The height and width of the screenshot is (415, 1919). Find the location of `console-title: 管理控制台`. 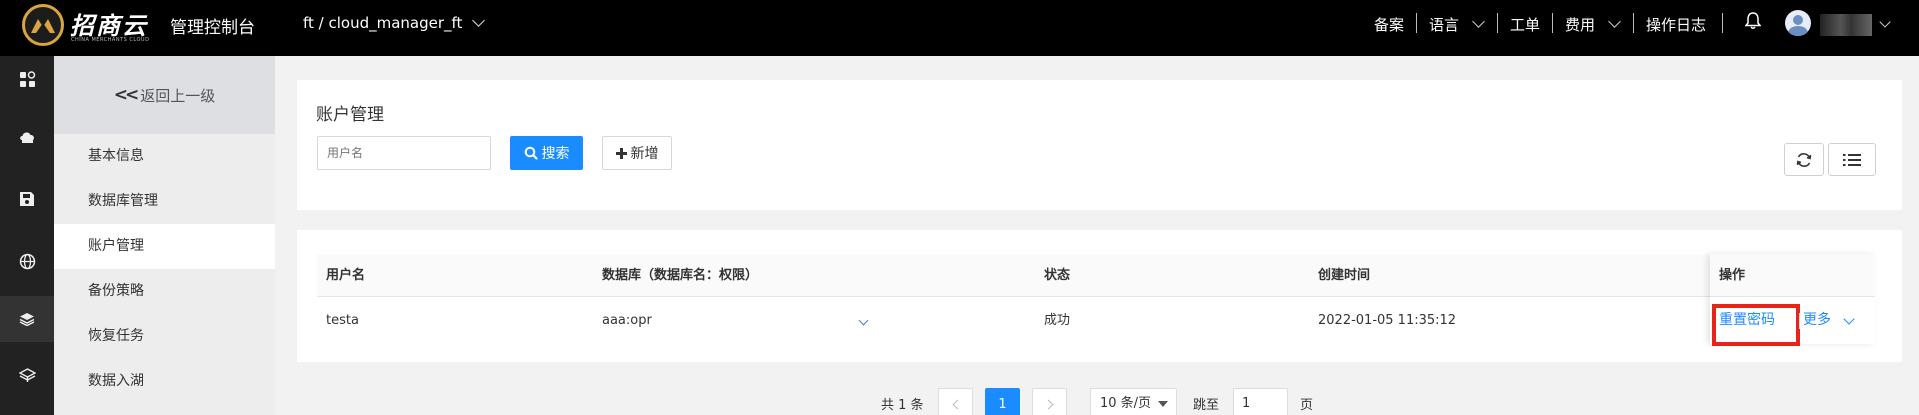

console-title: 管理控制台 is located at coordinates (212, 25).